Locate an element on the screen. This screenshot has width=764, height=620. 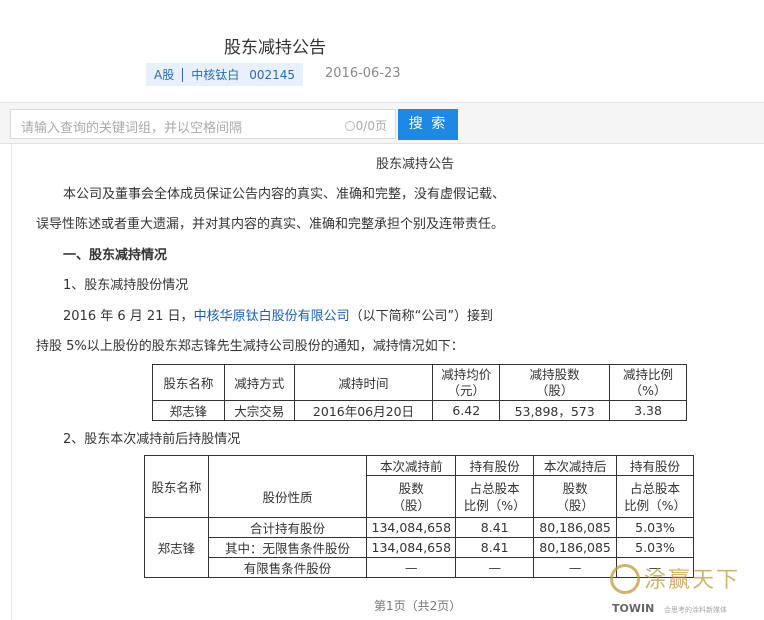
col-header-hold2: 持有股份 is located at coordinates (655, 465).